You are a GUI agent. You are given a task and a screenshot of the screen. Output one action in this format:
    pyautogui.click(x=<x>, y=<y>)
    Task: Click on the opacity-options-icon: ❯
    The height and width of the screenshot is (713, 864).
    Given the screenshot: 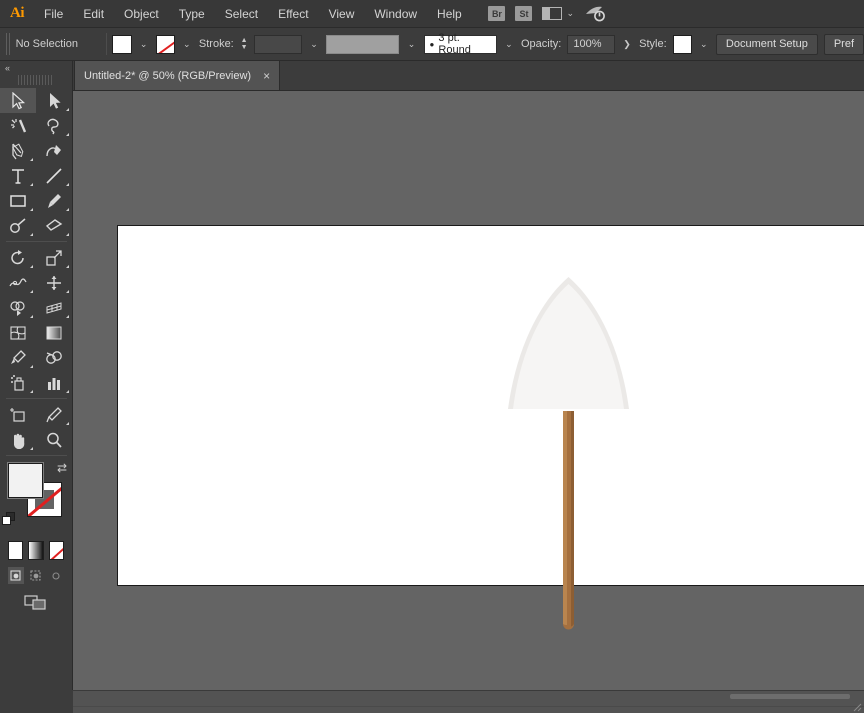 What is the action you would take?
    pyautogui.click(x=627, y=44)
    